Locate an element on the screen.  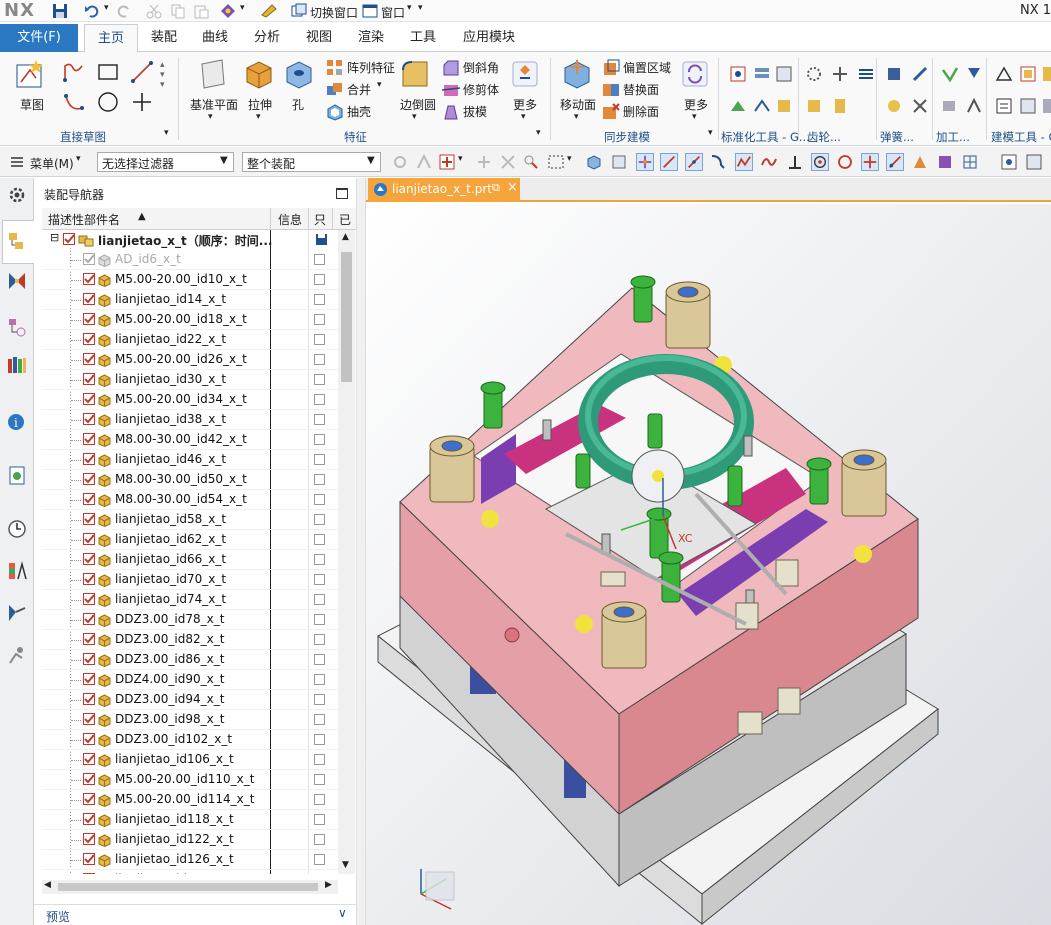
col-modified: 已 is located at coordinates (345, 219).